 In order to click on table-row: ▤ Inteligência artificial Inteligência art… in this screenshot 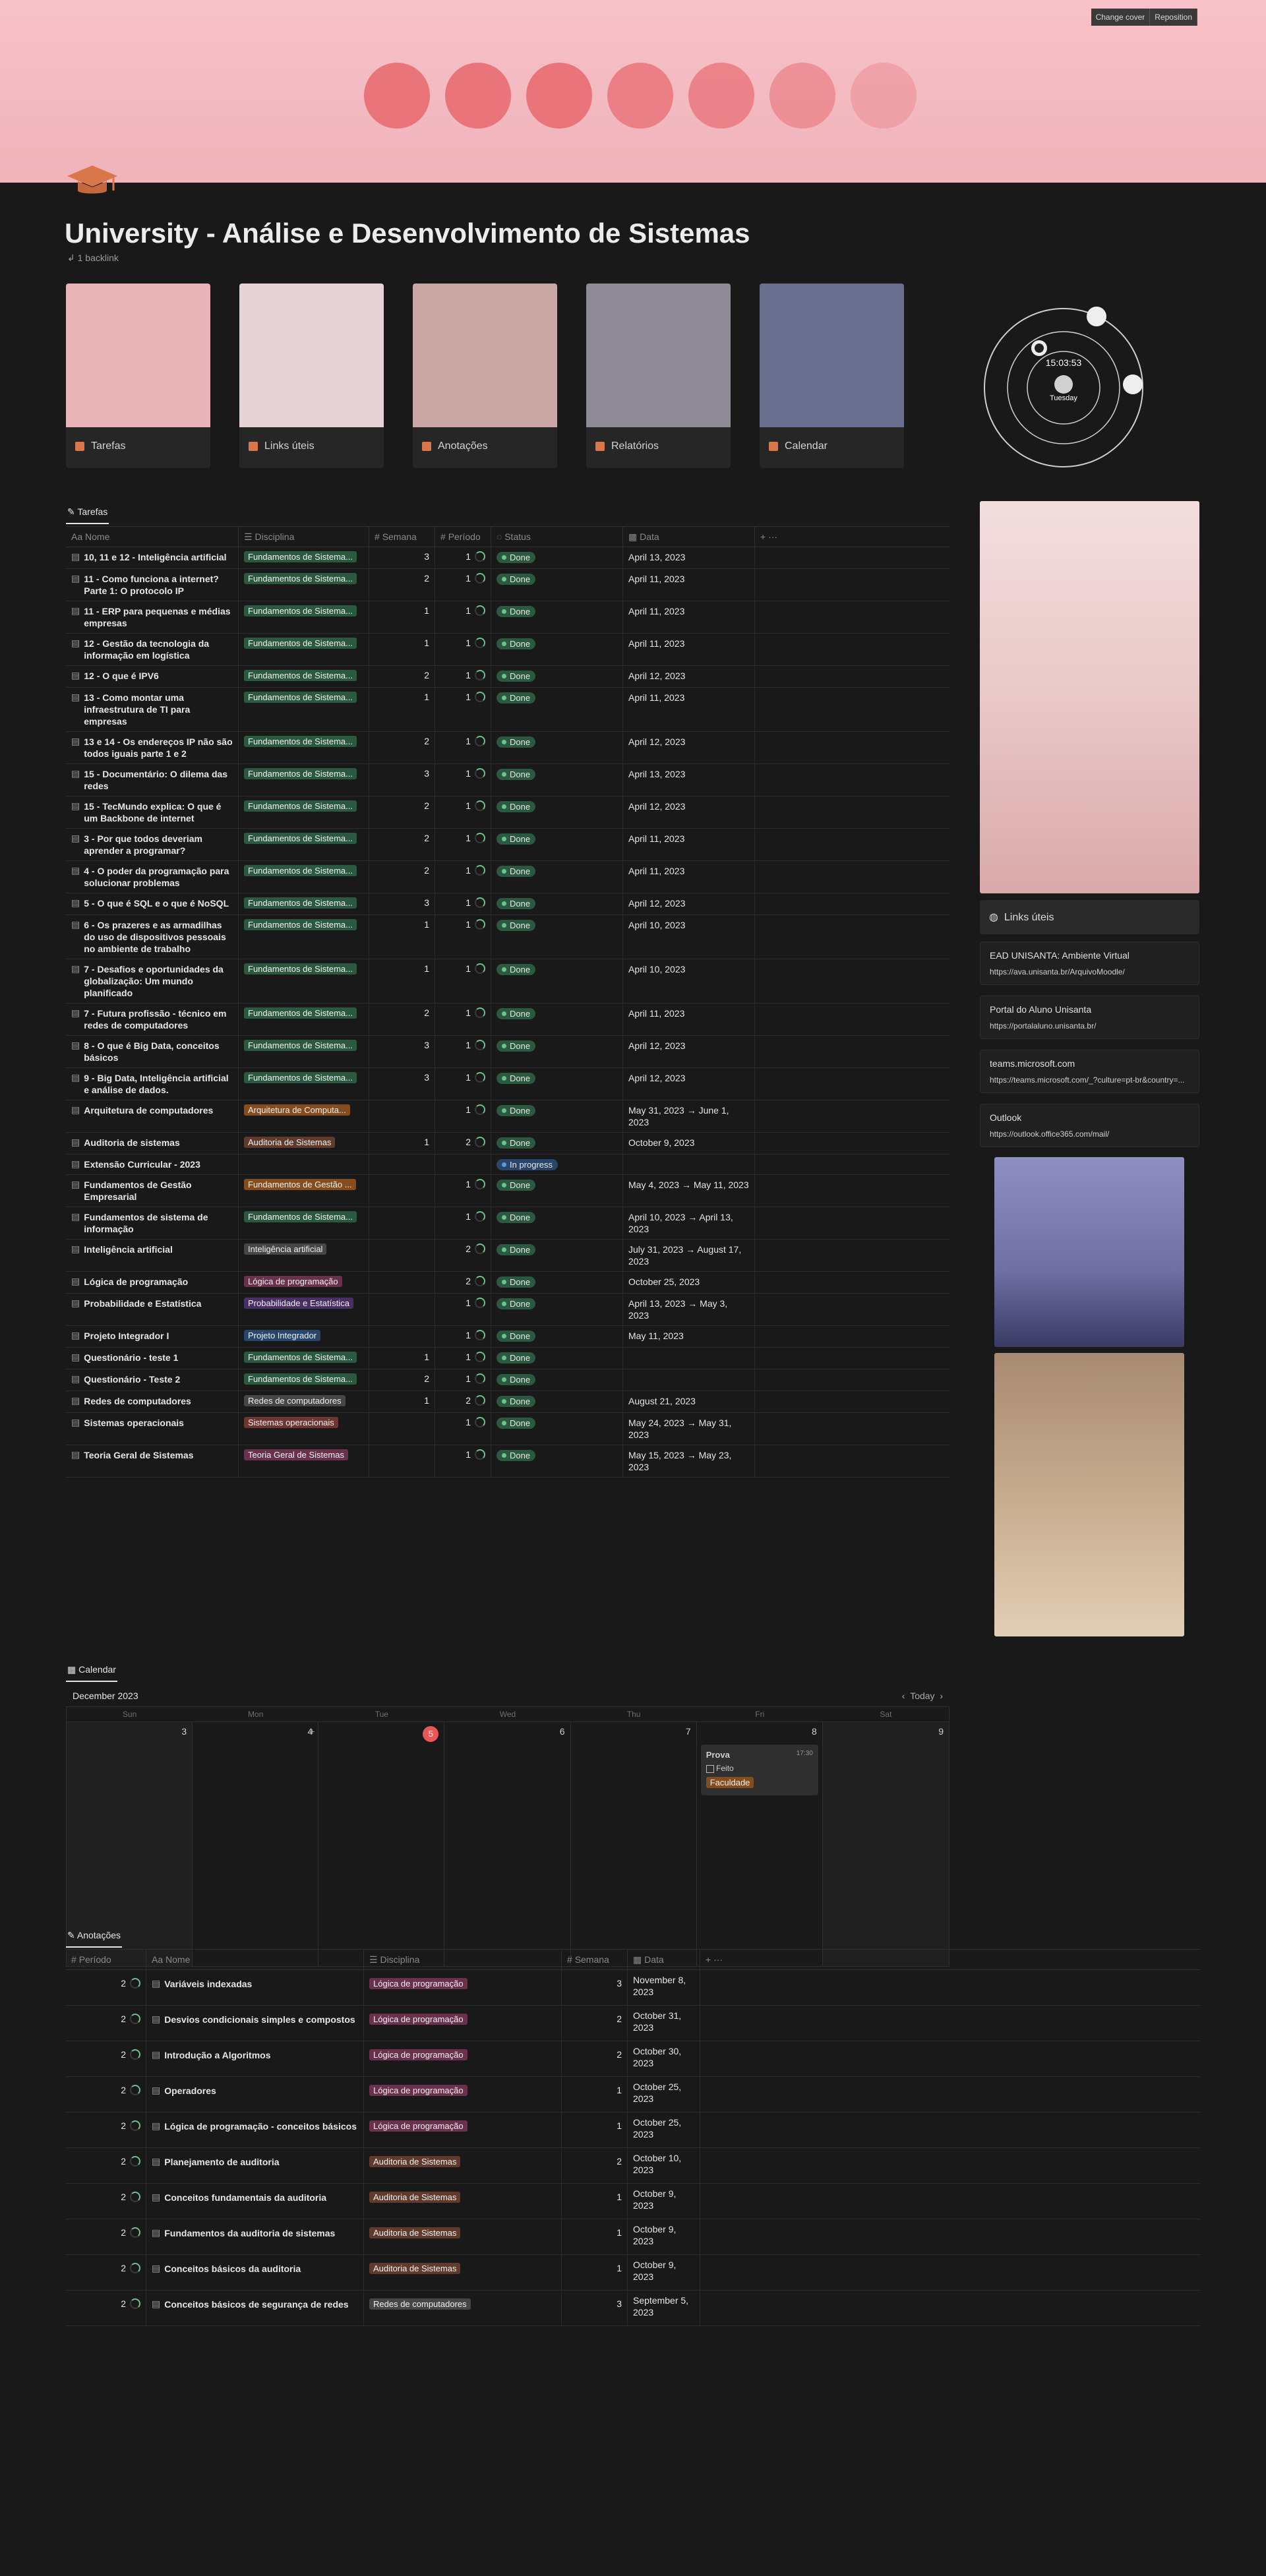, I will do `click(508, 1256)`.